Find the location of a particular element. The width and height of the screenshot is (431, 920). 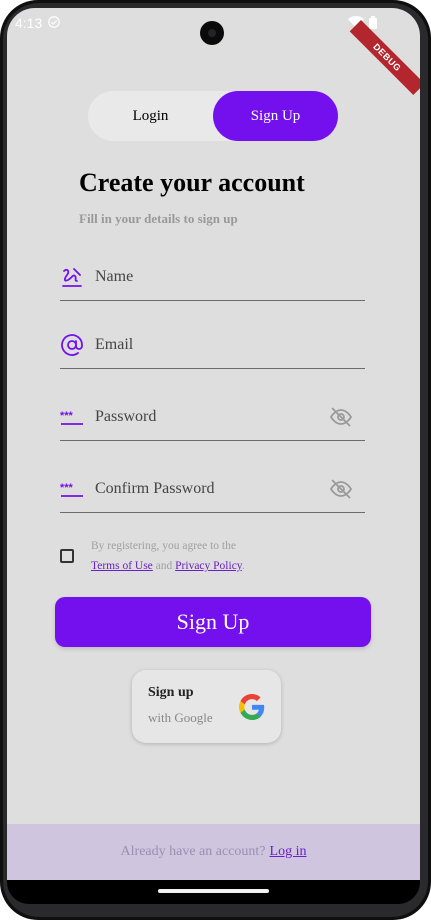

name-field: Name is located at coordinates (212, 278).